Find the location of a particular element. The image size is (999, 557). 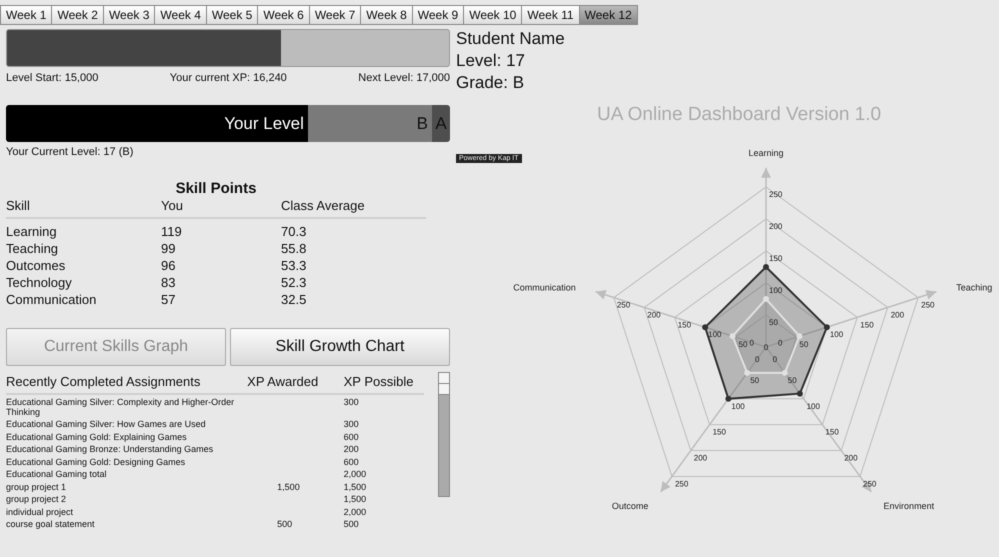

column-header: Skill is located at coordinates (83, 207).